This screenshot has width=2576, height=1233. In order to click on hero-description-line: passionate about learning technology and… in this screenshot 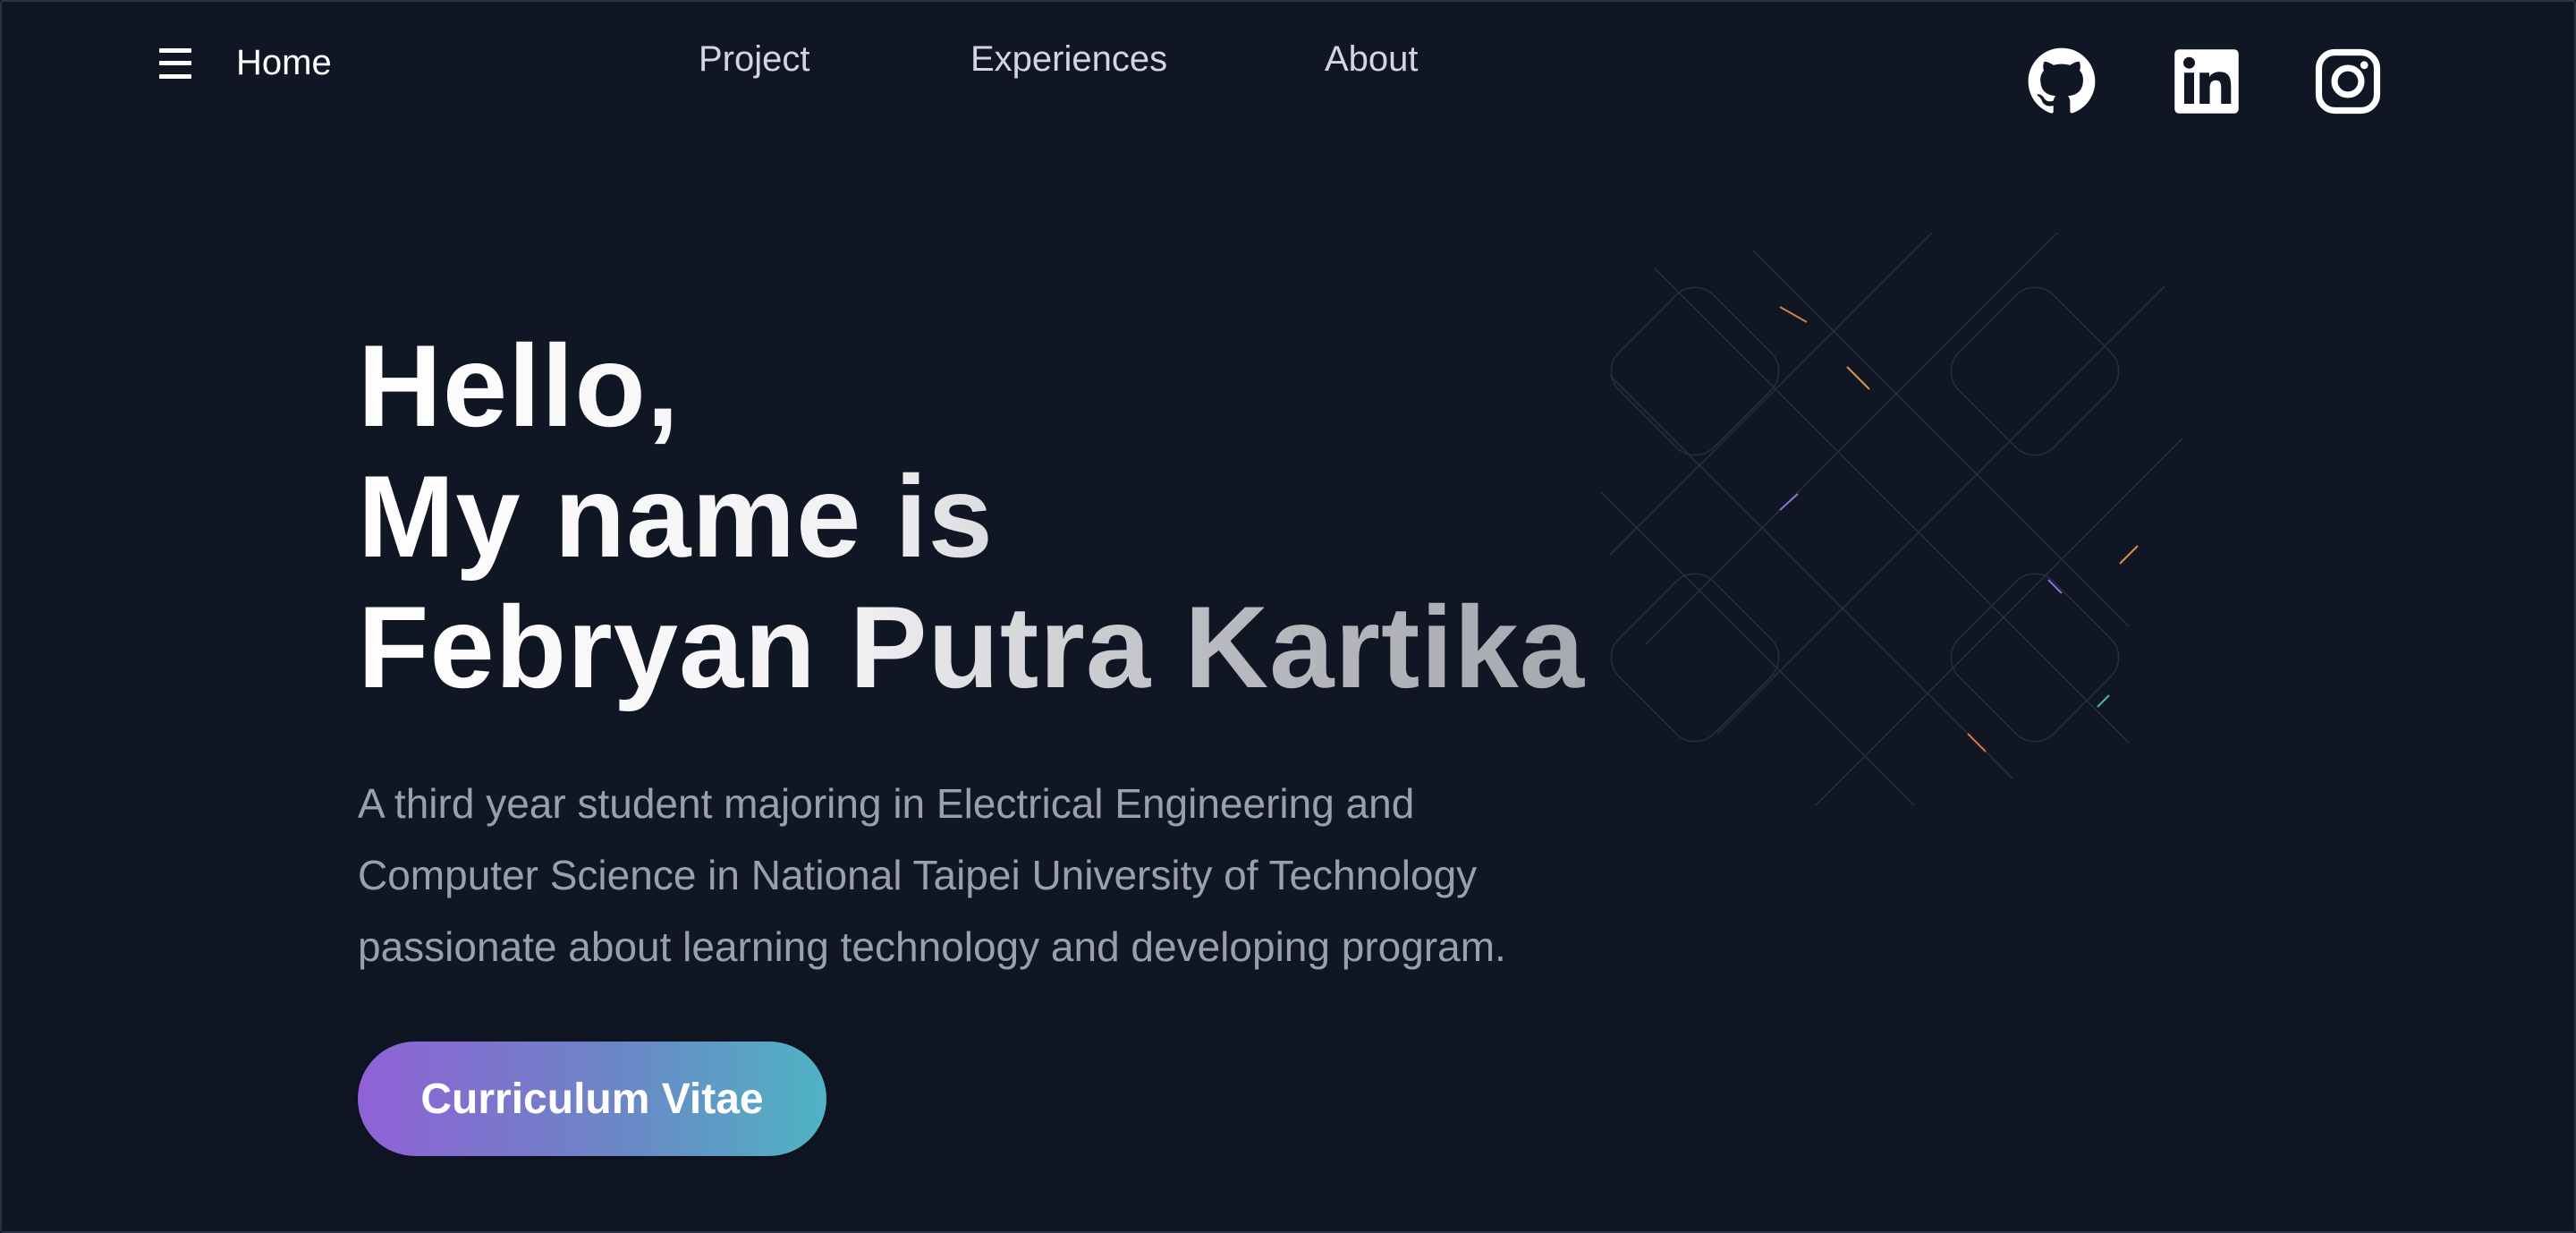, I will do `click(932, 946)`.